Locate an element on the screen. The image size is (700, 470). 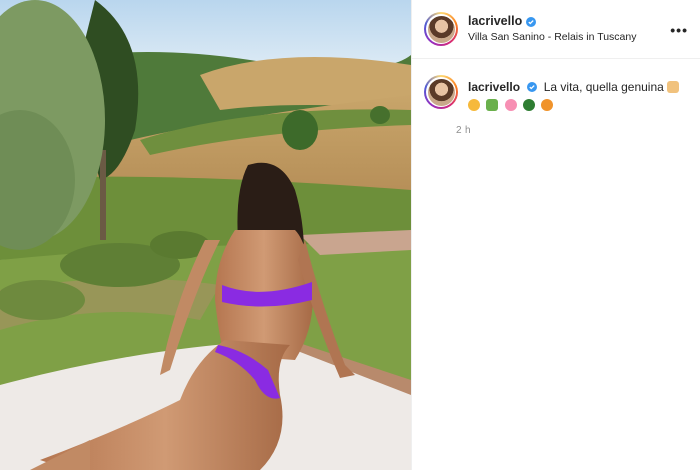
hibiscus-emoji is located at coordinates (510, 105).